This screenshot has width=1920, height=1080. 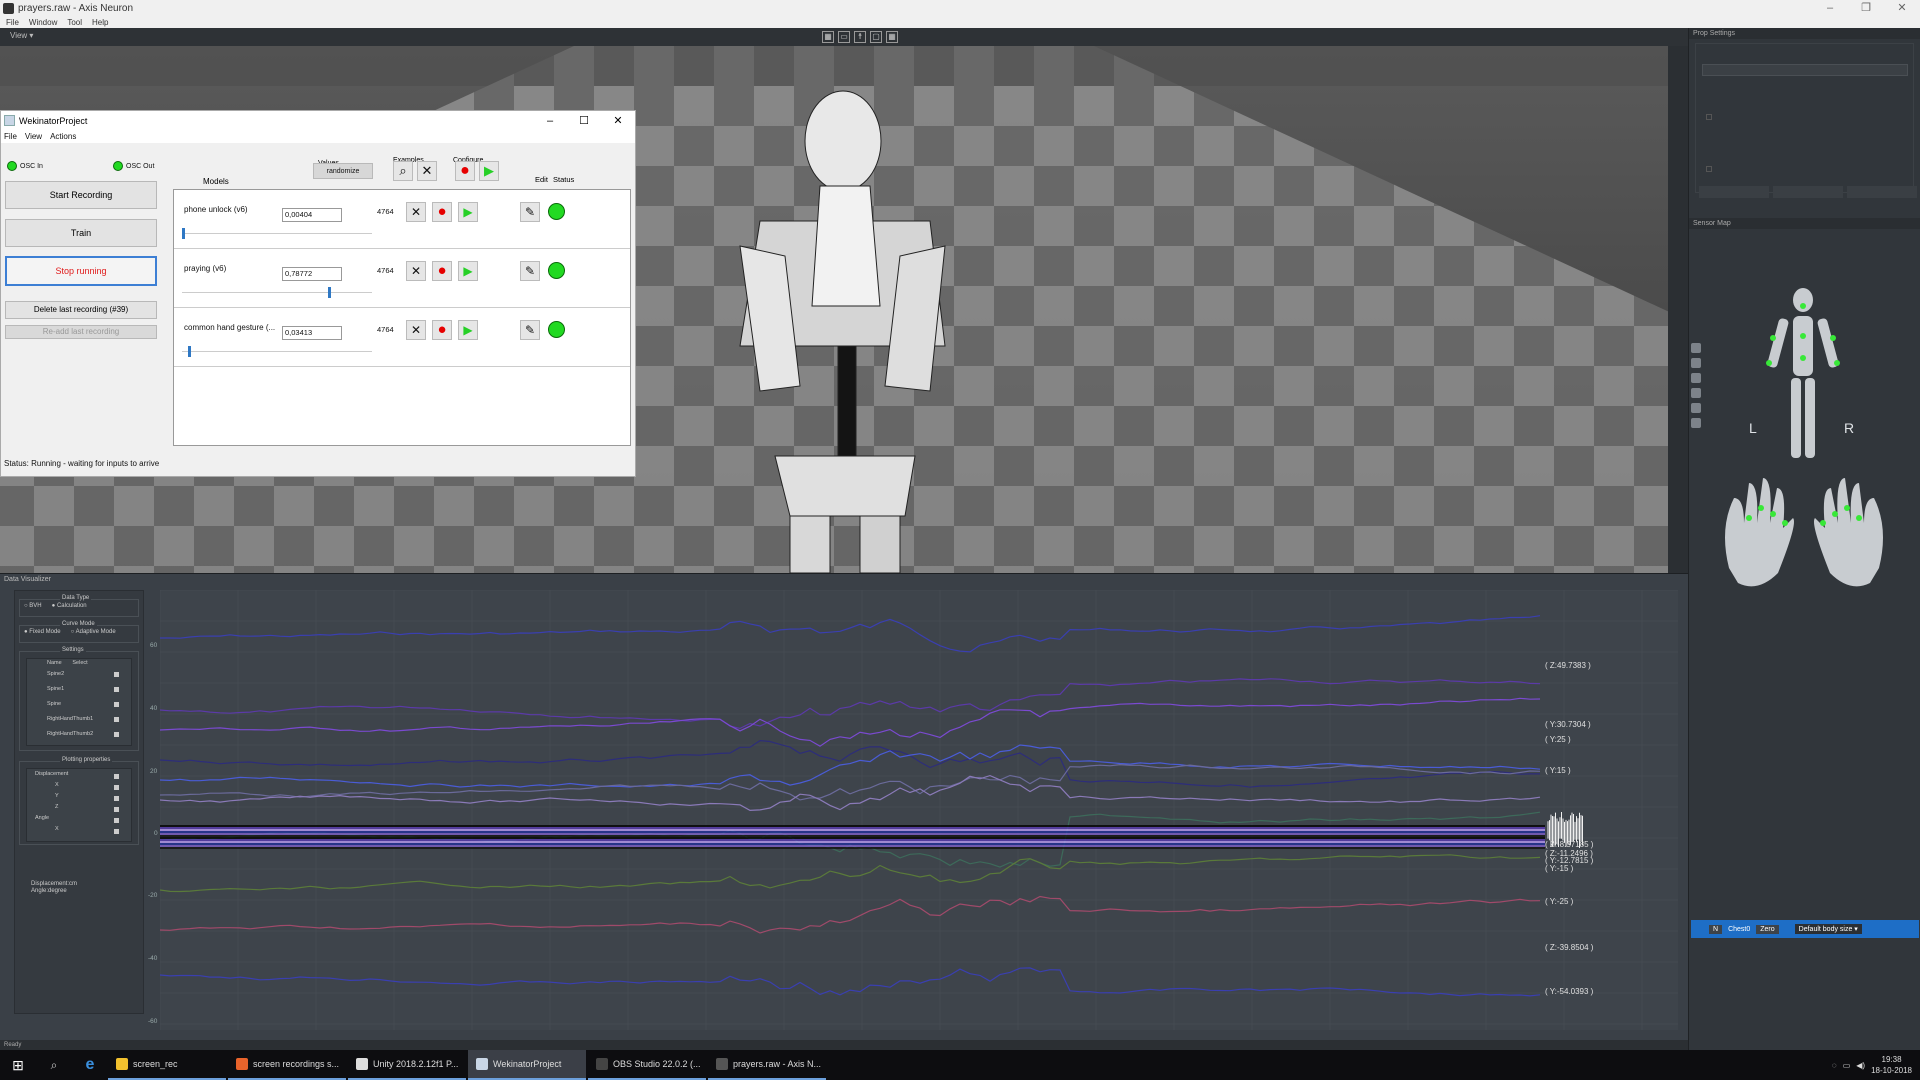 I want to click on grid2-icon: ▦, so click(x=892, y=37).